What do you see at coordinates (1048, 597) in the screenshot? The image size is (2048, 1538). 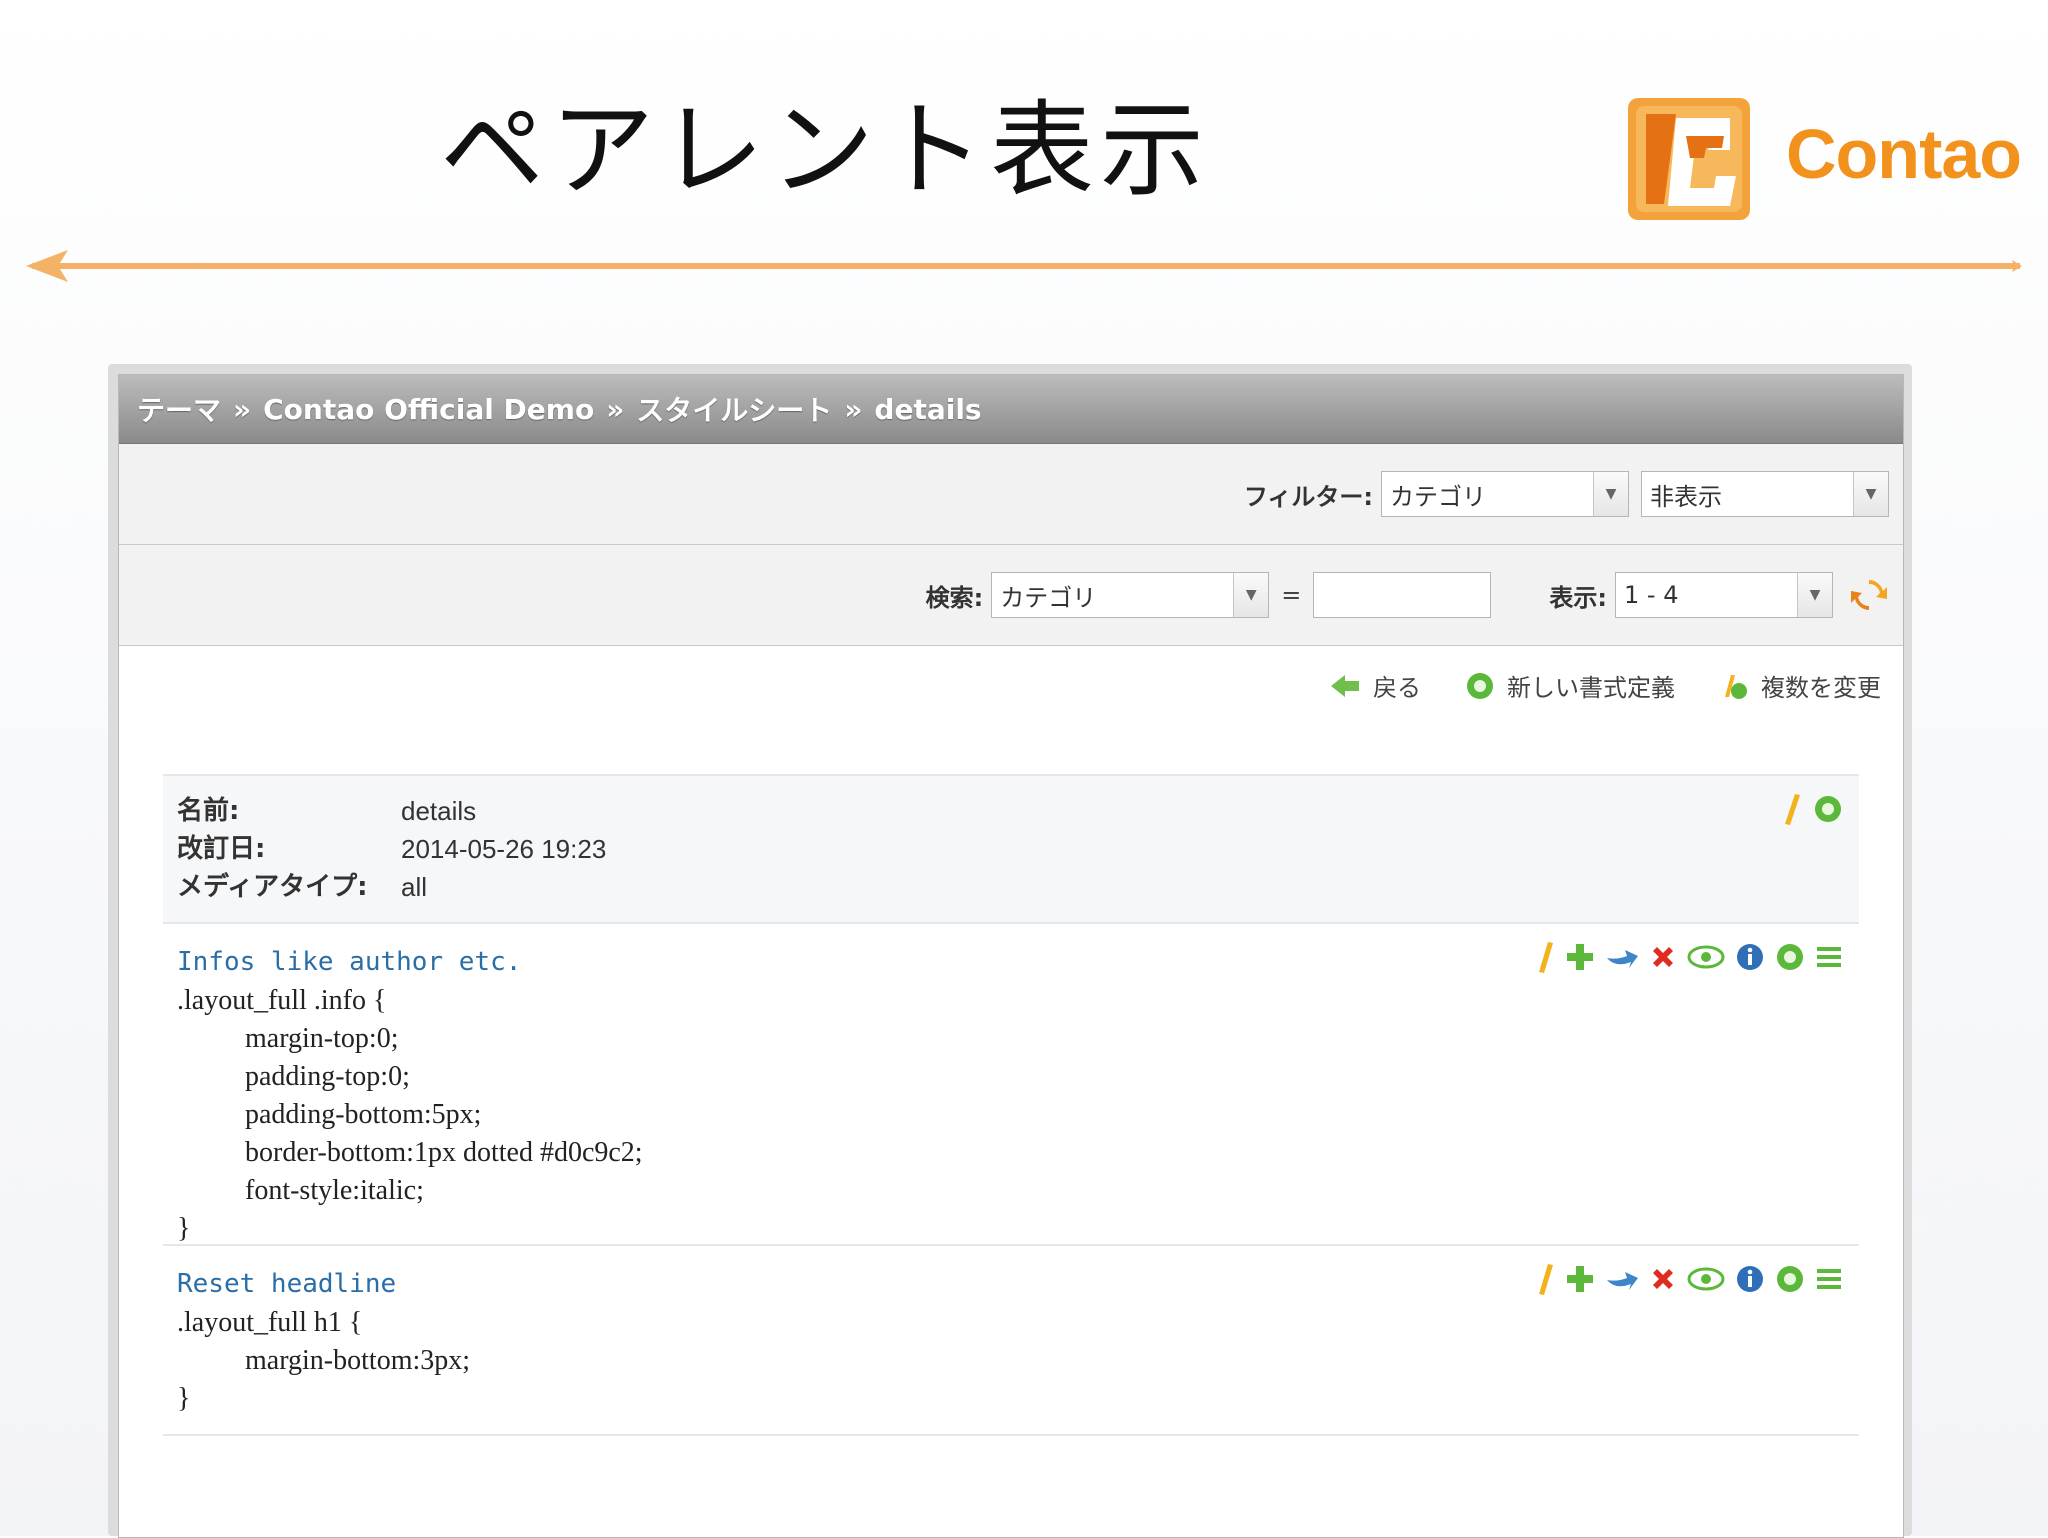 I see `search-field-value: カテゴリ` at bounding box center [1048, 597].